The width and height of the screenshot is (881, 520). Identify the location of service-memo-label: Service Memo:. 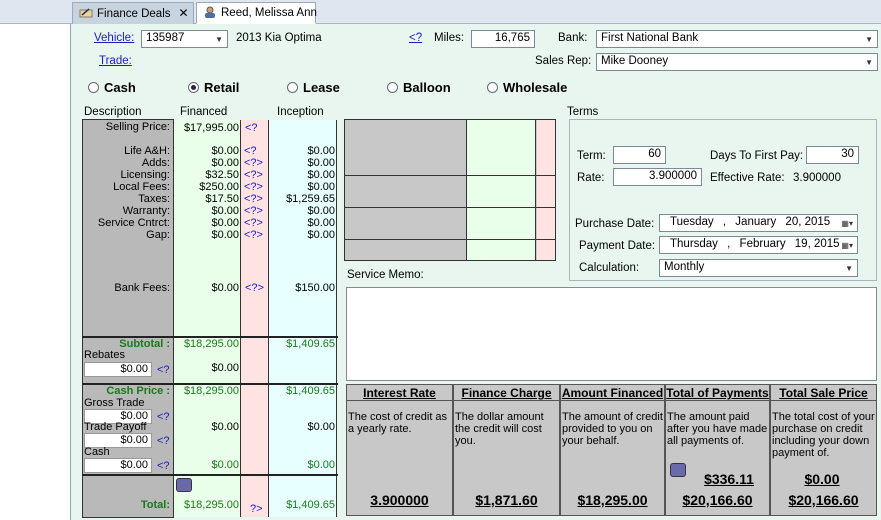
(385, 275).